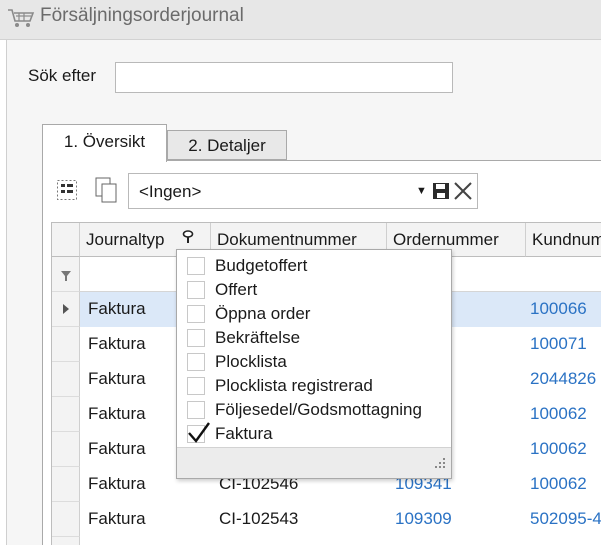 The height and width of the screenshot is (545, 601). I want to click on table-row, so click(326, 541).